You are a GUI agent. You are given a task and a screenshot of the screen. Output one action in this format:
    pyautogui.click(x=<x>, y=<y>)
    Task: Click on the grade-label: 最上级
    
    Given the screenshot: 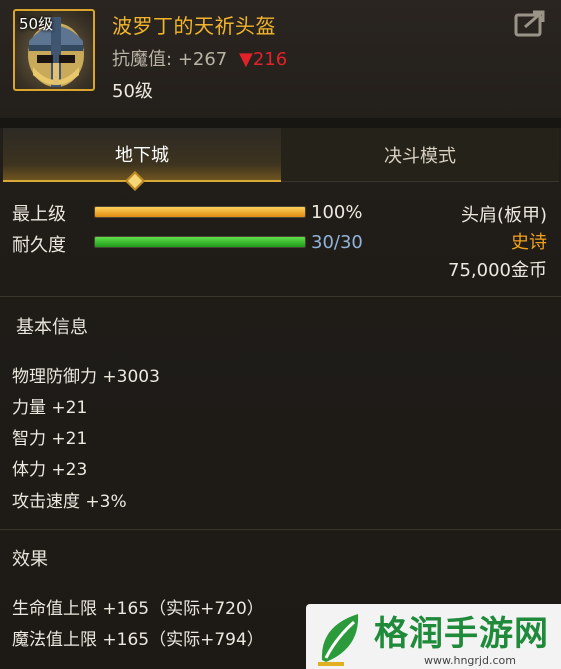 What is the action you would take?
    pyautogui.click(x=39, y=214)
    